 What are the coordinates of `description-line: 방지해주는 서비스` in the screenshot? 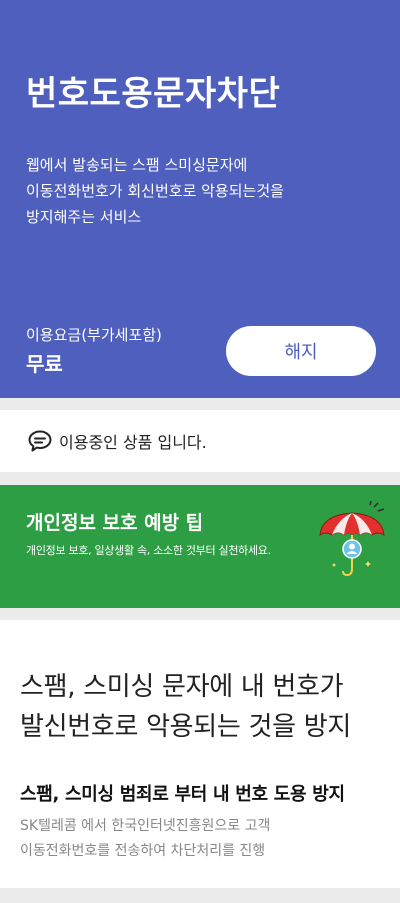 It's located at (84, 217).